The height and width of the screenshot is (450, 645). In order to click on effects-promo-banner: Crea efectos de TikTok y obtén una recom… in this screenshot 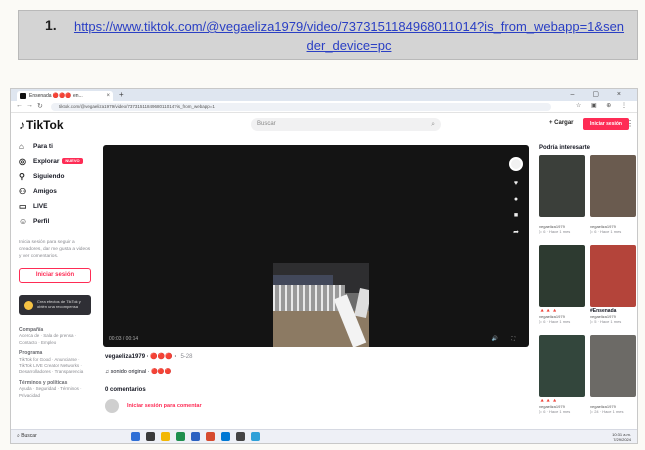, I will do `click(55, 305)`.